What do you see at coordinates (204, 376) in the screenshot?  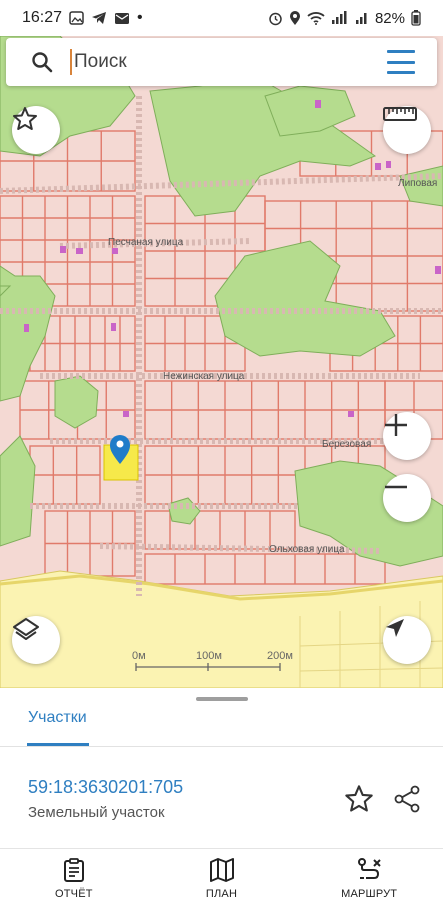 I see `street-label: Нежинская улица` at bounding box center [204, 376].